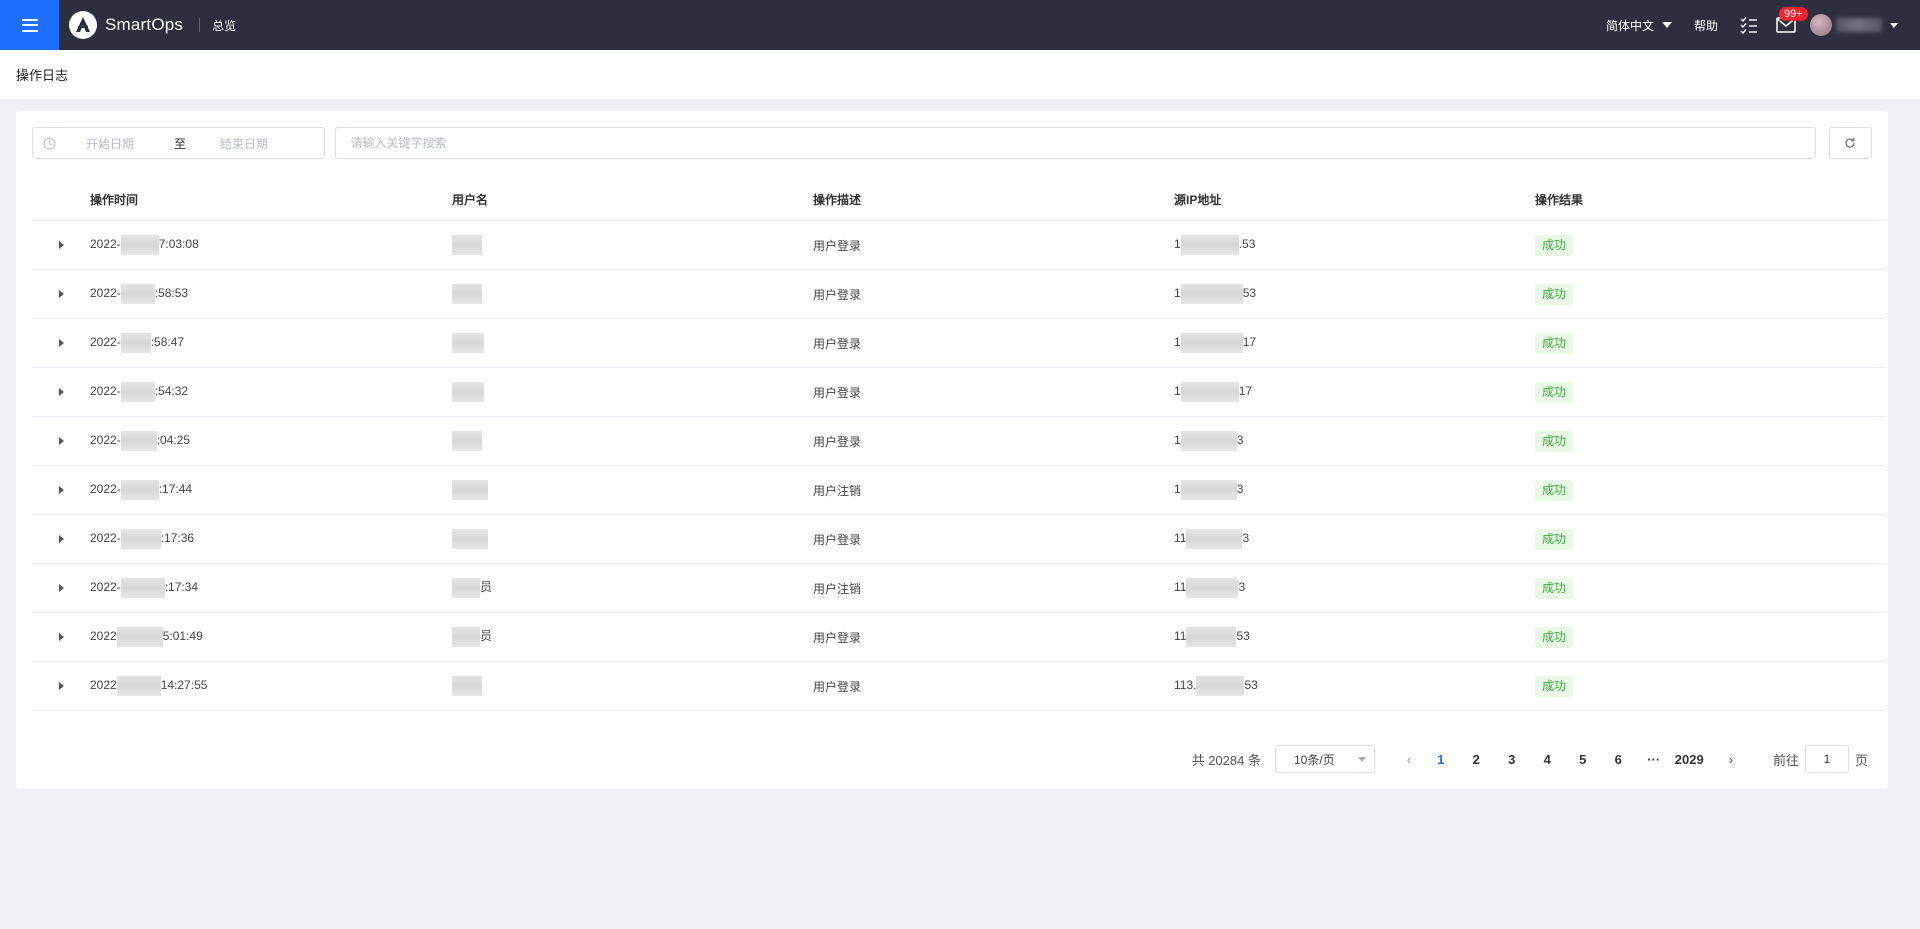 Image resolution: width=1920 pixels, height=929 pixels. I want to click on cell-user: 员, so click(632, 588).